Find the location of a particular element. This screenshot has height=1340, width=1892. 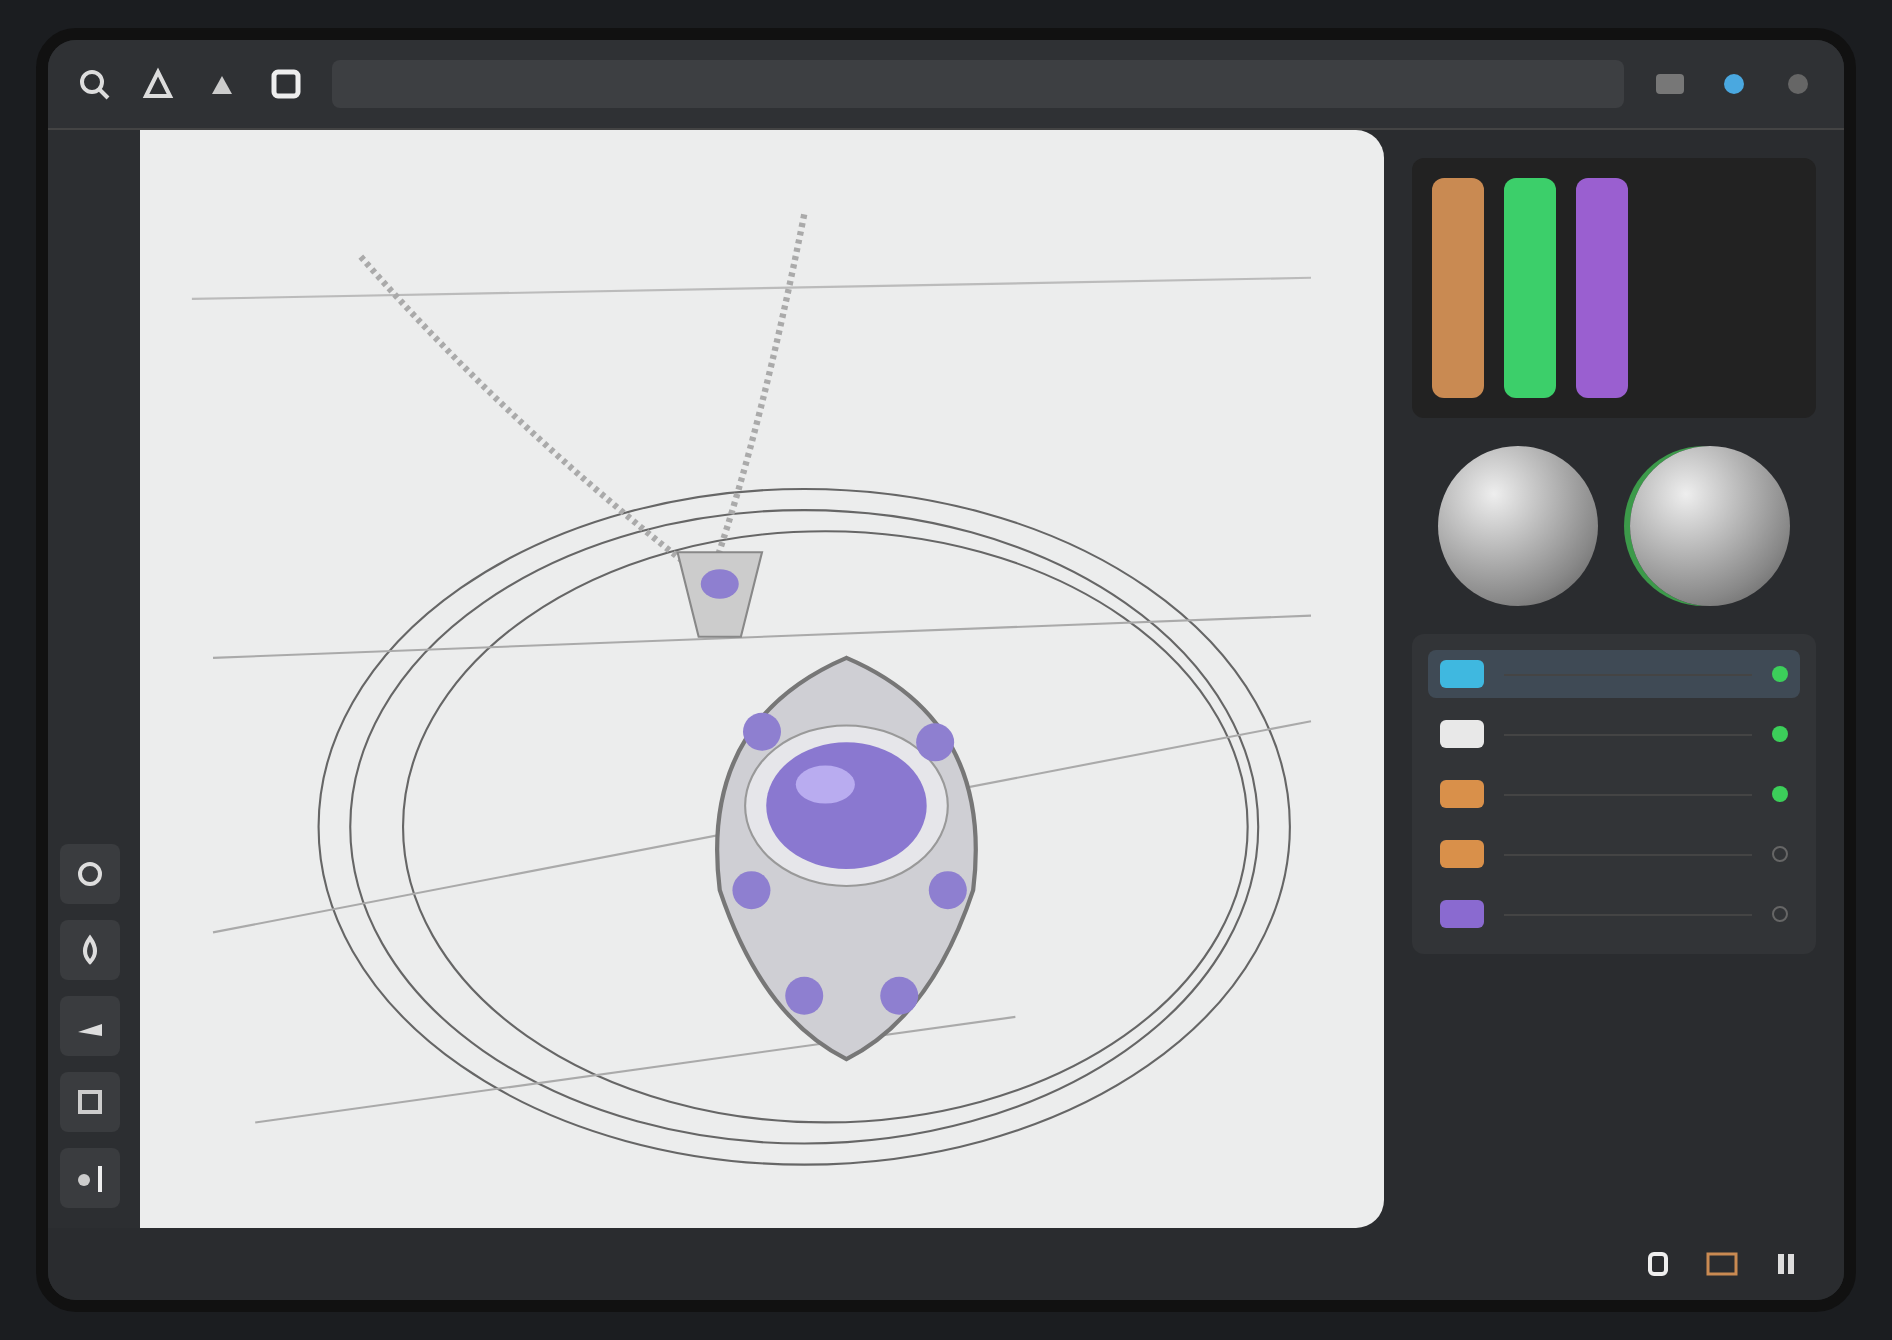

droplet-icon is located at coordinates (90, 950).